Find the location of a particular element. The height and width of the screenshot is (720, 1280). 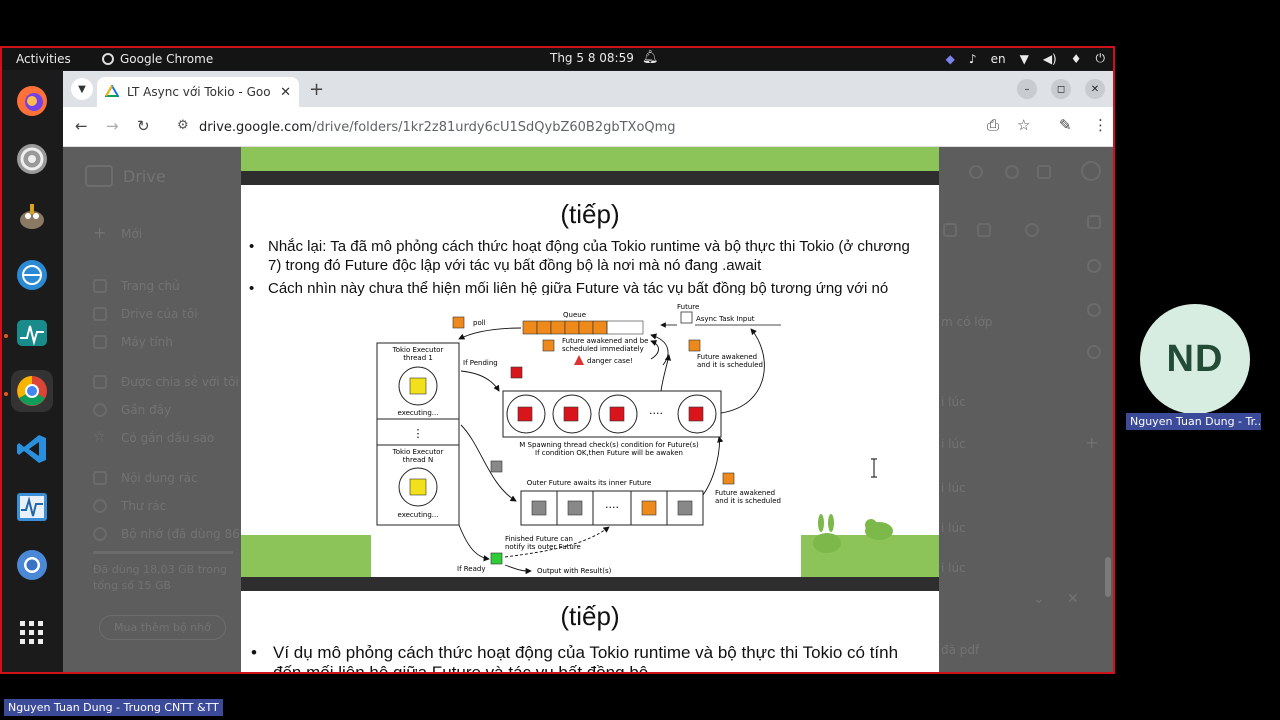

app-name: Google Chrome is located at coordinates (167, 59).